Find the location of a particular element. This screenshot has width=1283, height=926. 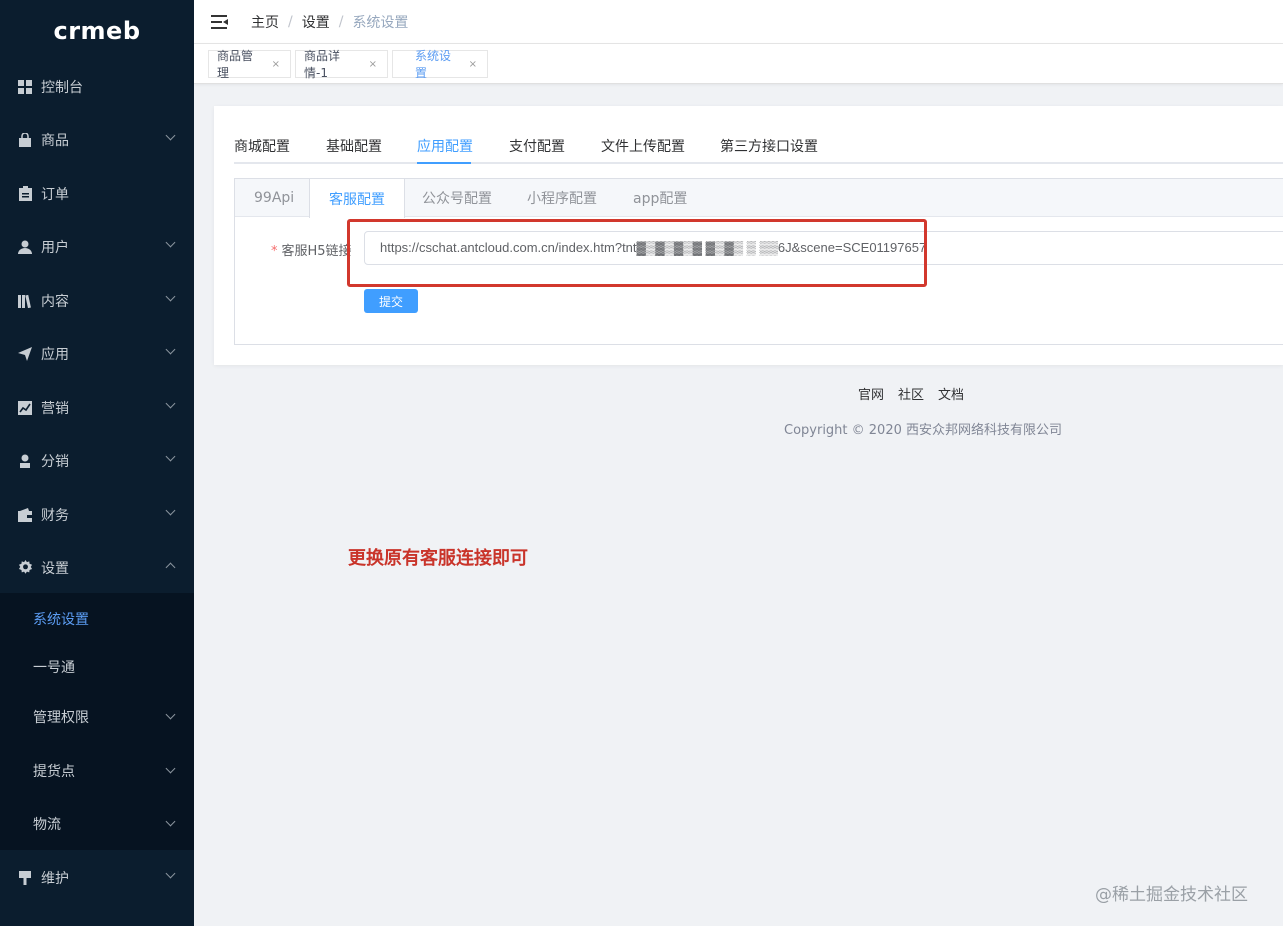

tab-mini-program: 小程序配置 is located at coordinates (562, 198).